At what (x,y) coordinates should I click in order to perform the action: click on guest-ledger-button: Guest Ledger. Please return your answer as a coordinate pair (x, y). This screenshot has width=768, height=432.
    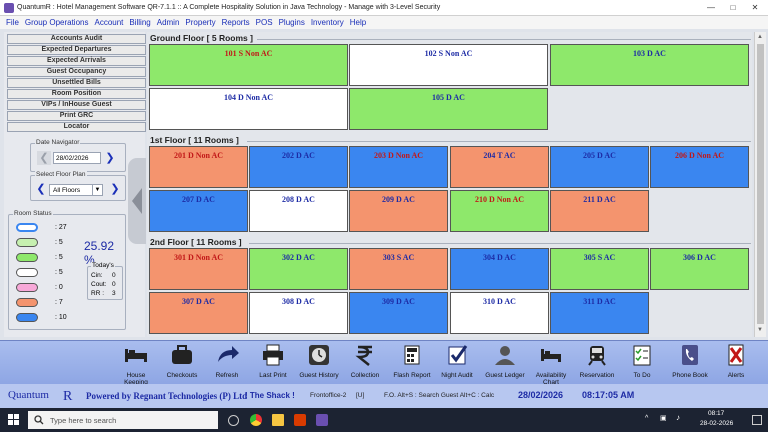
    Looking at the image, I should click on (505, 364).